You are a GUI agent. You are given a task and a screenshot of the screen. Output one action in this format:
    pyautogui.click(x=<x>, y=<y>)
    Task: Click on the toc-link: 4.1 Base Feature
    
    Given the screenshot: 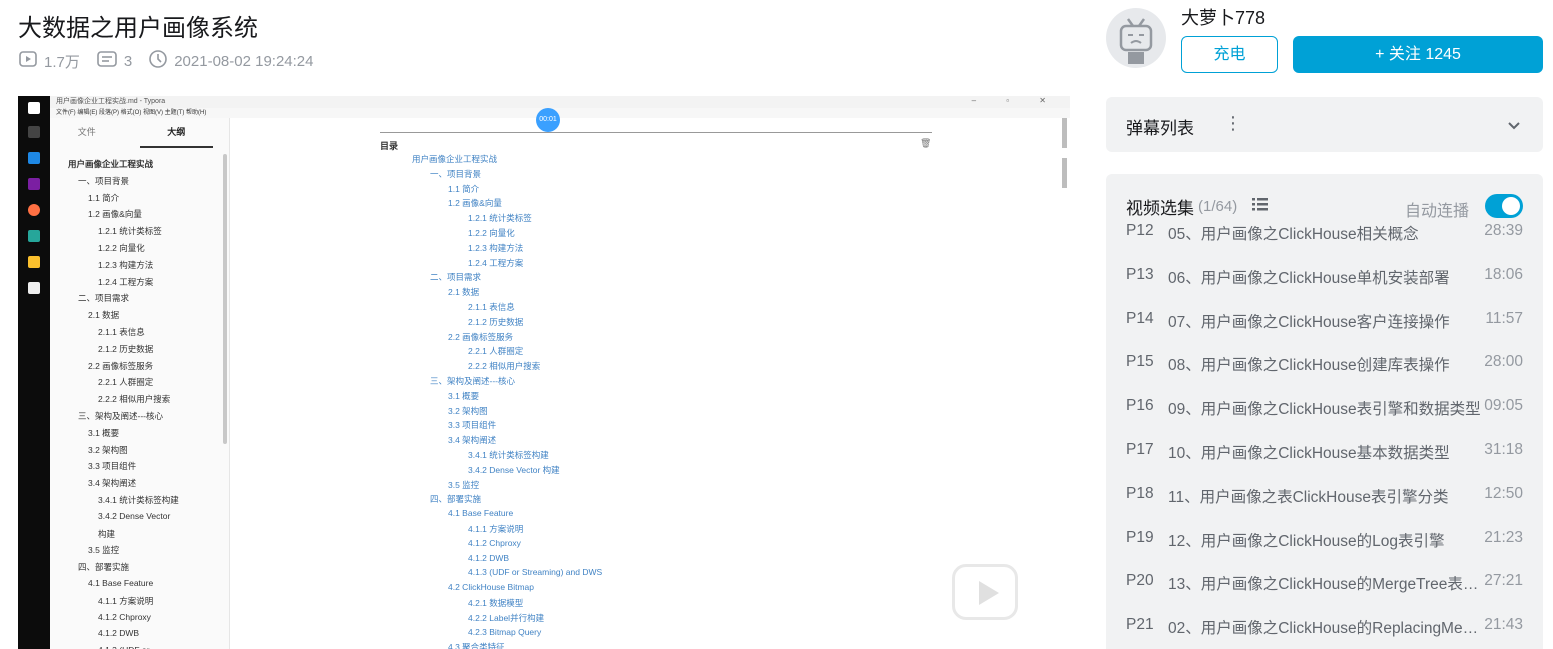 What is the action you would take?
    pyautogui.click(x=480, y=513)
    